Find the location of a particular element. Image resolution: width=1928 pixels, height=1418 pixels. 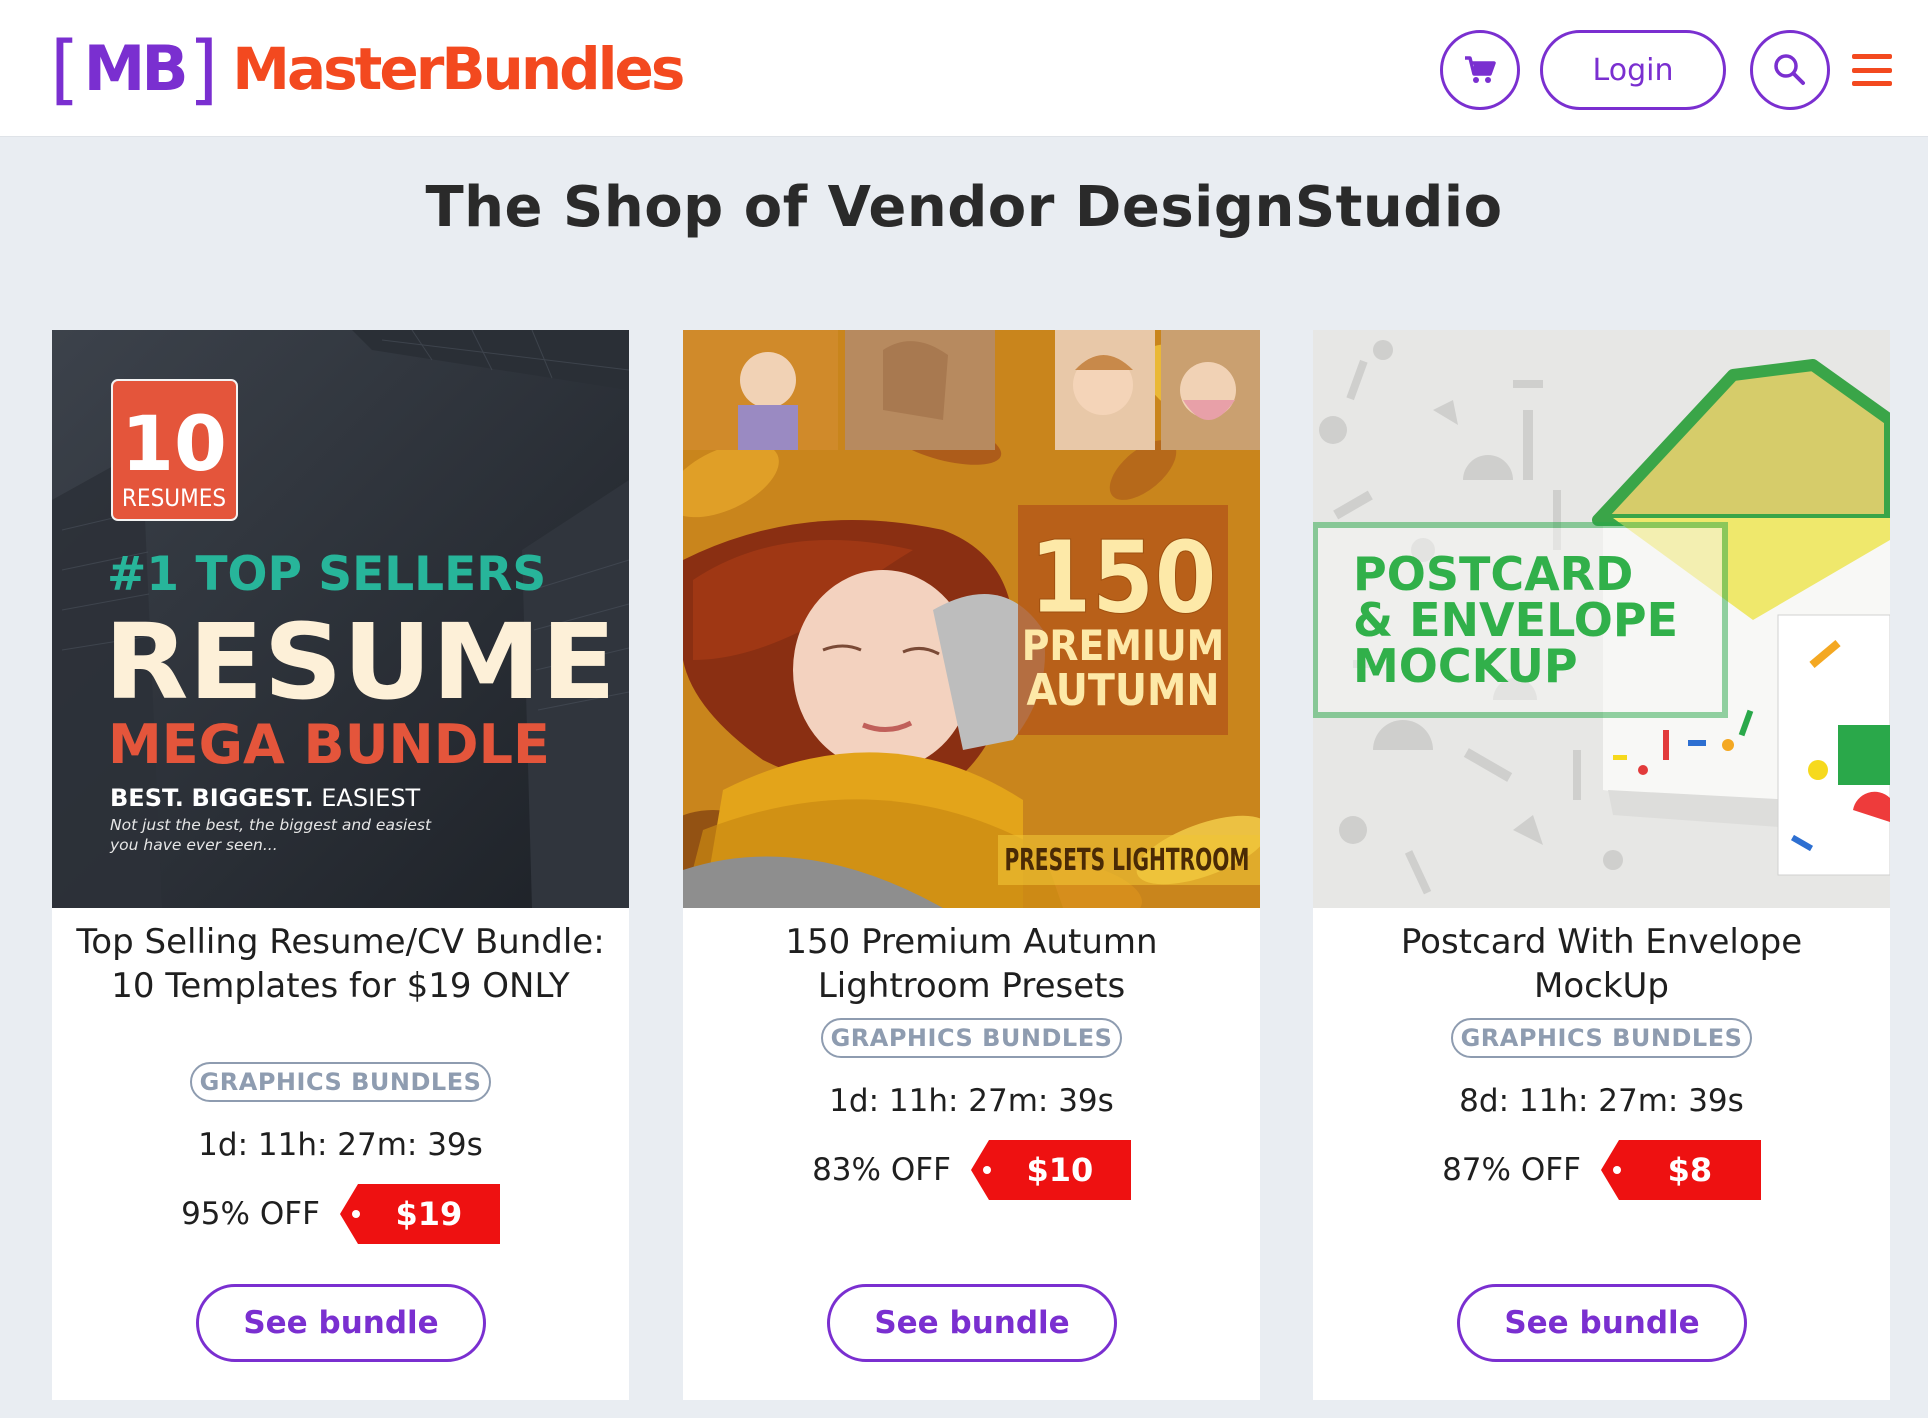

site-header: [MB] MasterBundles Login is located at coordinates (964, 68).